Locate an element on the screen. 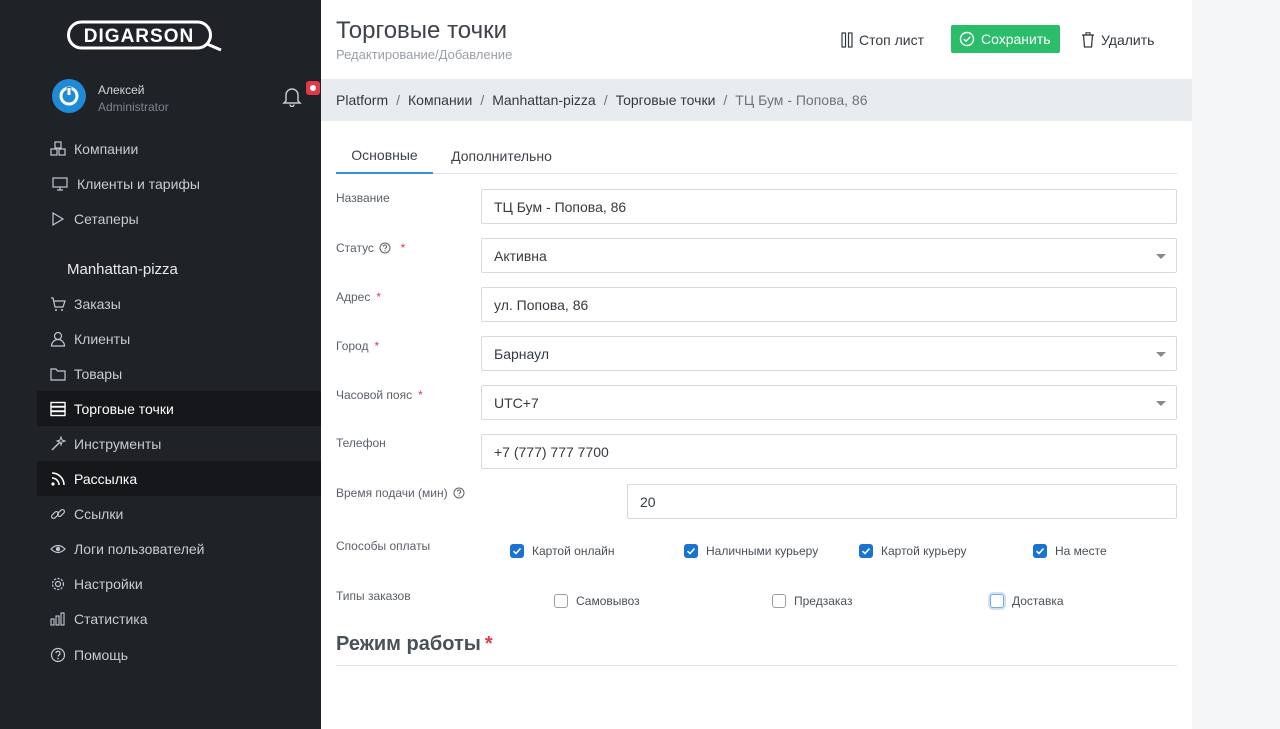  sidebar-item-label: Настройки is located at coordinates (108, 583).